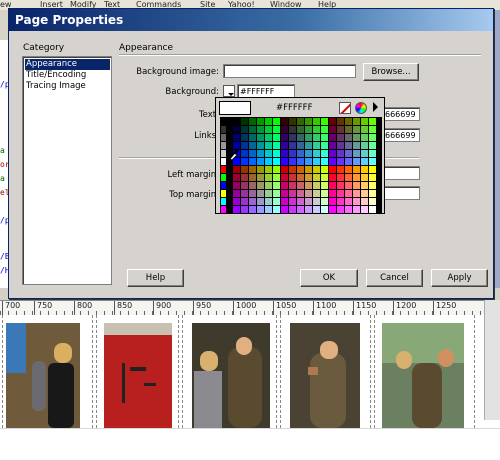 This screenshot has width=500, height=460. I want to click on picker-menu-icon, so click(375, 107).